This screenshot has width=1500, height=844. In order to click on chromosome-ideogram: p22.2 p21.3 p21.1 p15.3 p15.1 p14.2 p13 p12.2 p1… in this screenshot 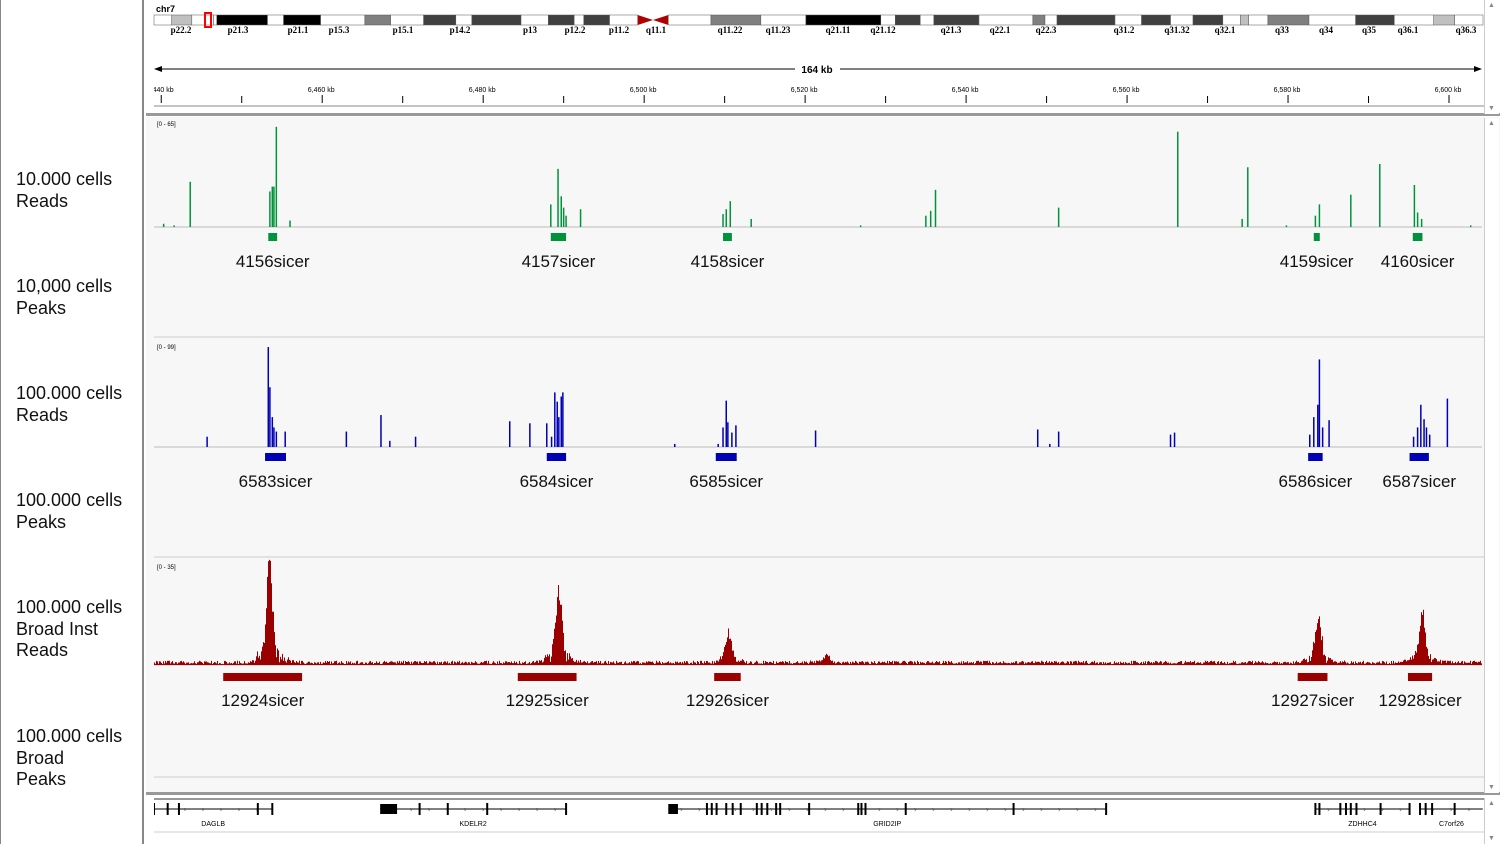, I will do `click(818, 23)`.